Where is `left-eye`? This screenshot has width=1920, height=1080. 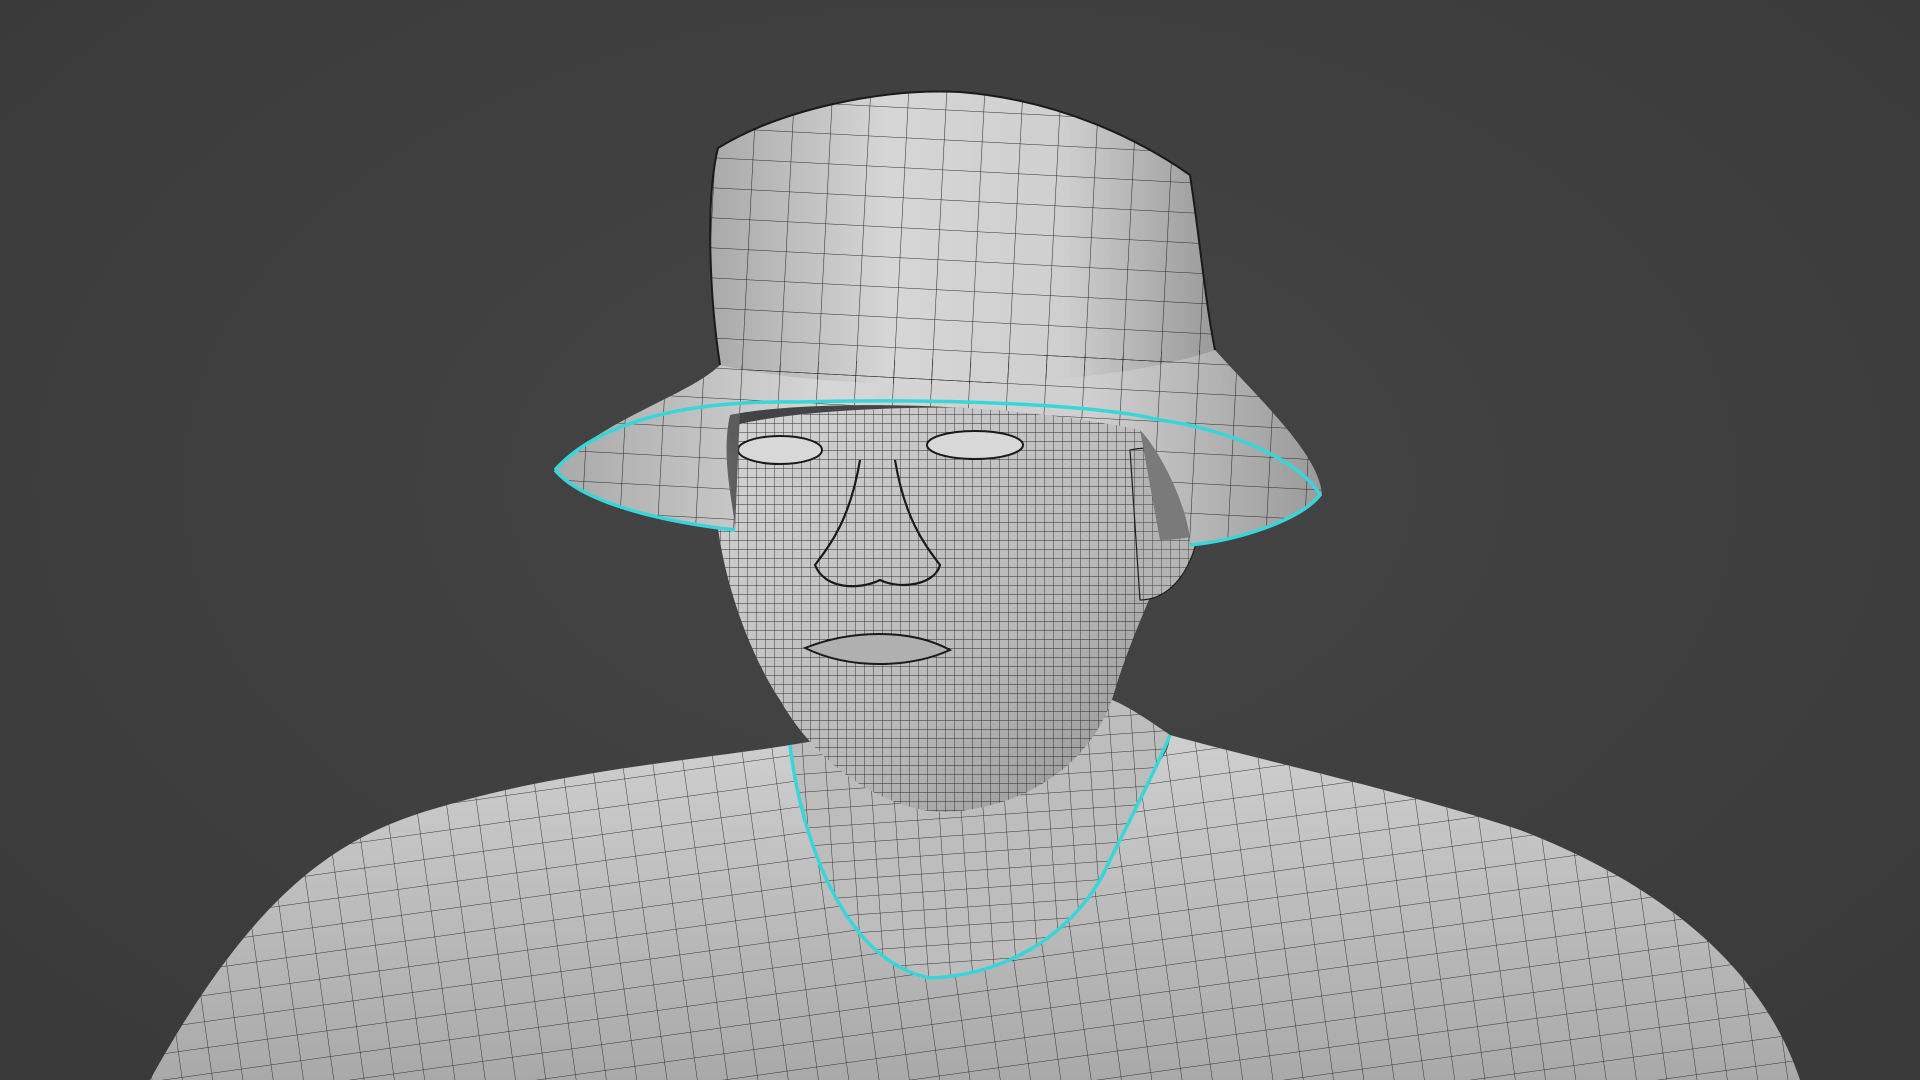
left-eye is located at coordinates (780, 450).